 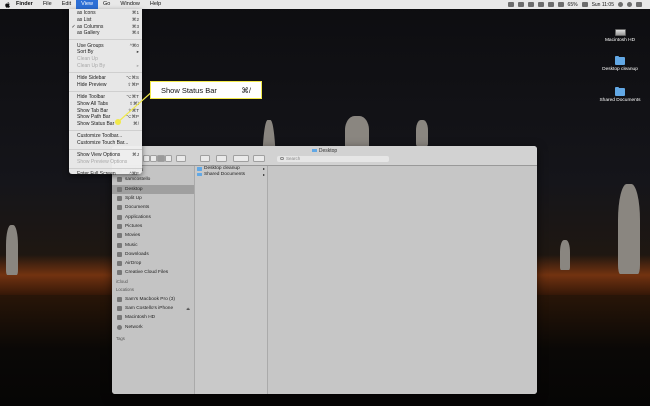 What do you see at coordinates (155, 4) in the screenshot?
I see `menu-help: Help` at bounding box center [155, 4].